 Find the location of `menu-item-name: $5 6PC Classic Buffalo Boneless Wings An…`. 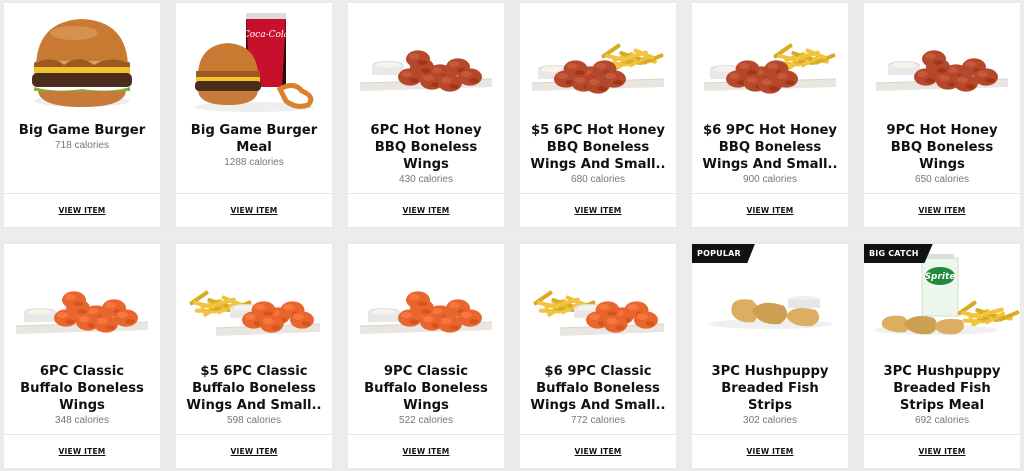

menu-item-name: $5 6PC Classic Buffalo Boneless Wings An… is located at coordinates (254, 395).